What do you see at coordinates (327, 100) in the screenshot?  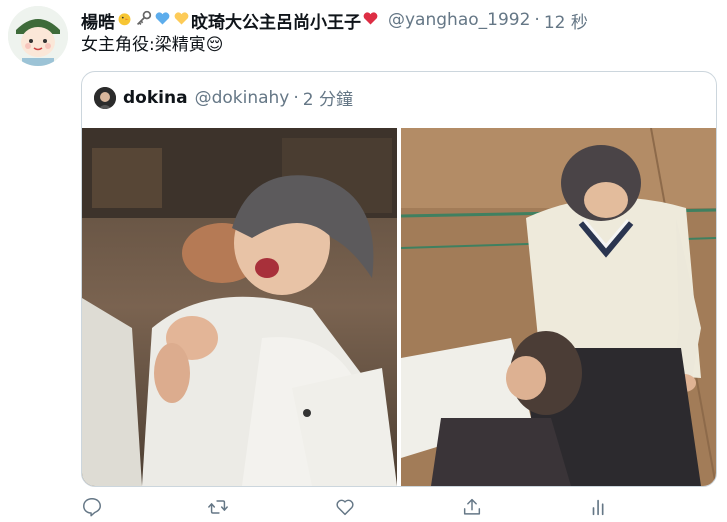 I see `quoted-timestamp: 2 分鐘` at bounding box center [327, 100].